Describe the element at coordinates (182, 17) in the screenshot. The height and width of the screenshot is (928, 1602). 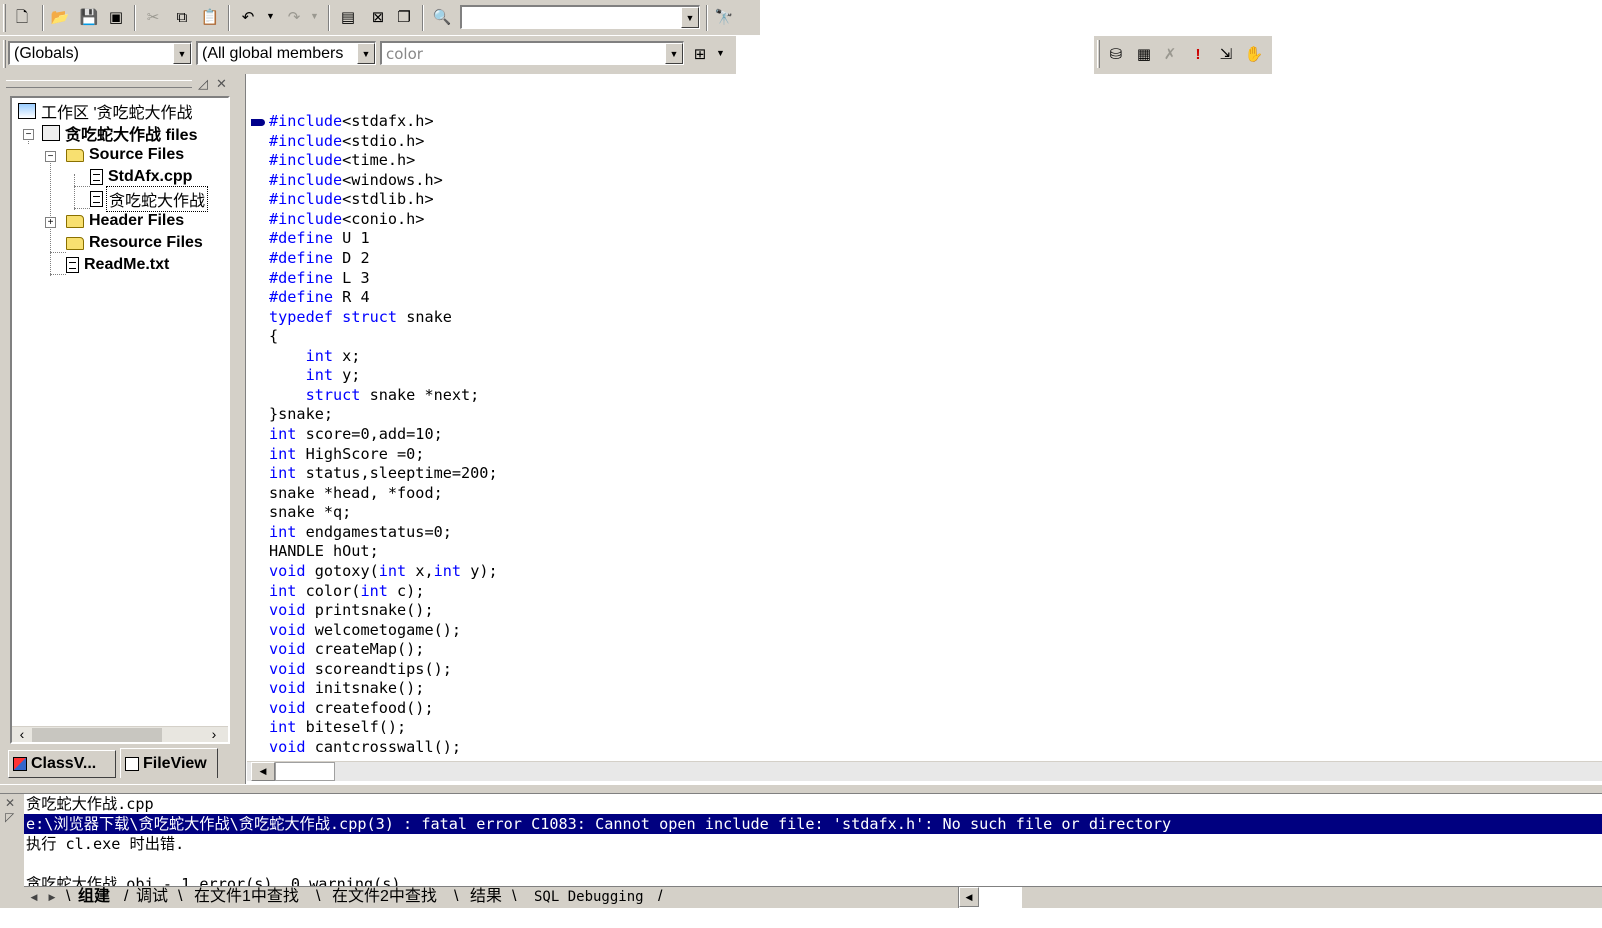
I see `copy-icon: ⧉` at that location.